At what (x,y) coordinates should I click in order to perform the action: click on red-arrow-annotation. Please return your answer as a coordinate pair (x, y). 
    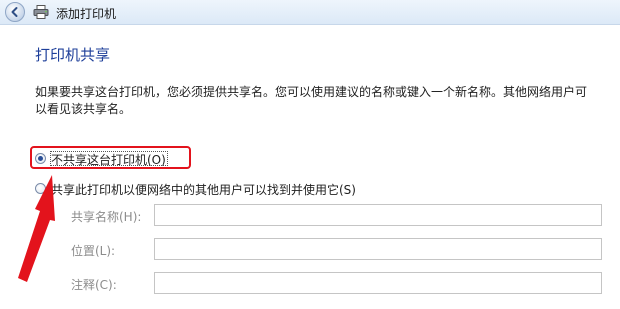
    Looking at the image, I should click on (36, 228).